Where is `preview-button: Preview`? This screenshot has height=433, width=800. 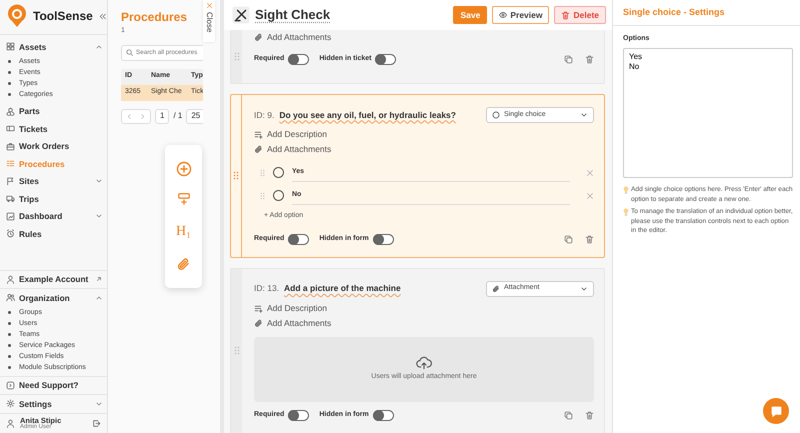
preview-button: Preview is located at coordinates (521, 15).